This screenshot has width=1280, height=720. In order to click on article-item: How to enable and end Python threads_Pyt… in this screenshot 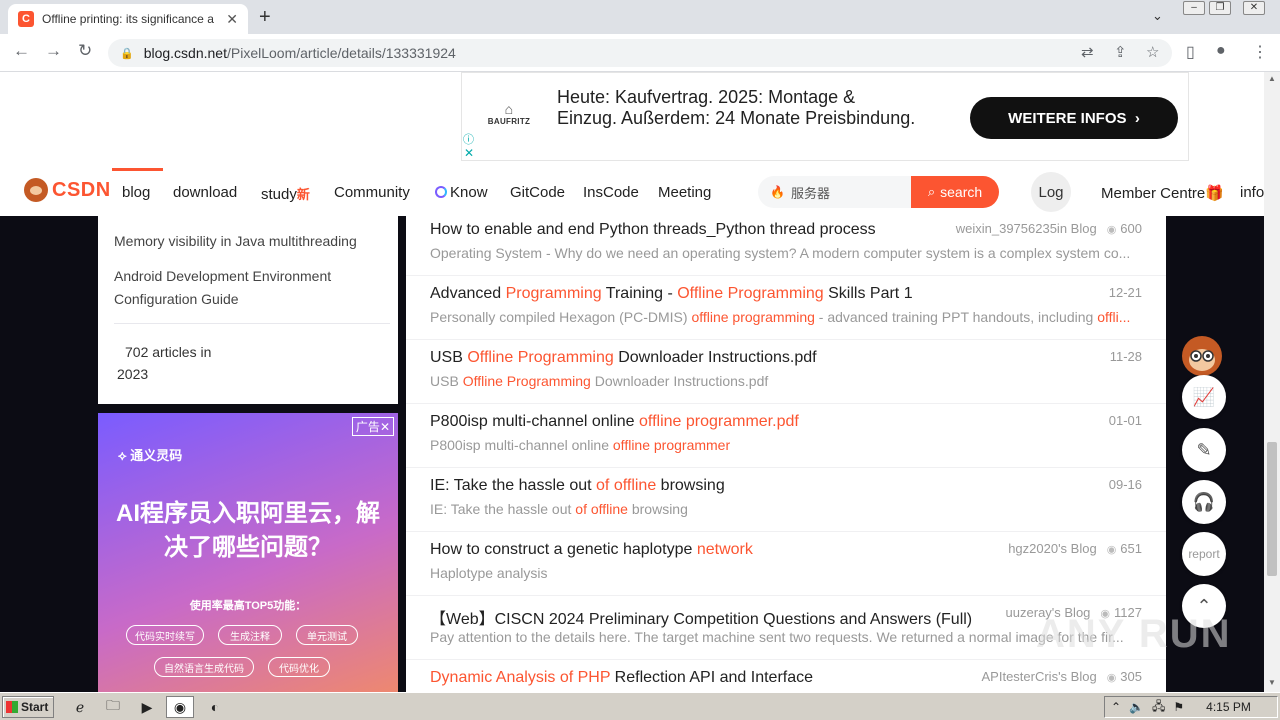, I will do `click(786, 244)`.